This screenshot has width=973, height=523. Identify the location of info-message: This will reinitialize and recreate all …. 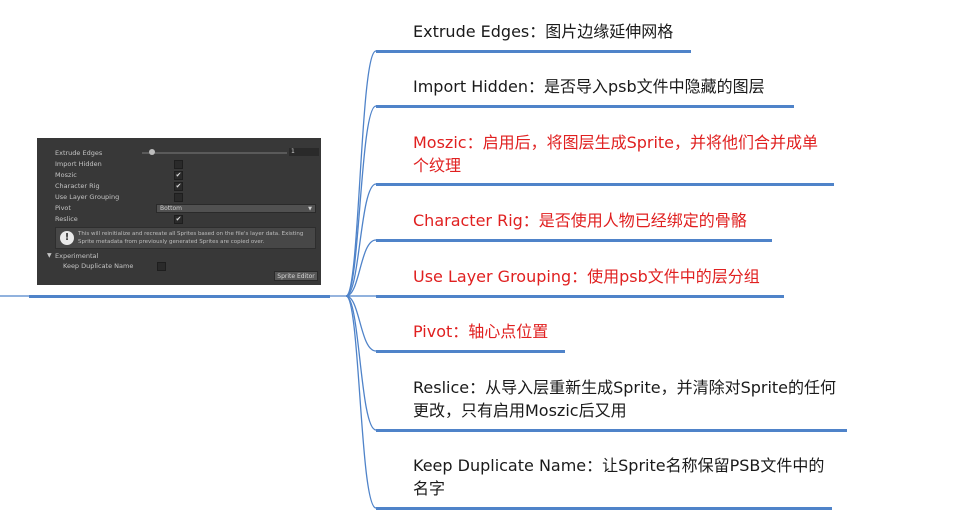
(191, 238).